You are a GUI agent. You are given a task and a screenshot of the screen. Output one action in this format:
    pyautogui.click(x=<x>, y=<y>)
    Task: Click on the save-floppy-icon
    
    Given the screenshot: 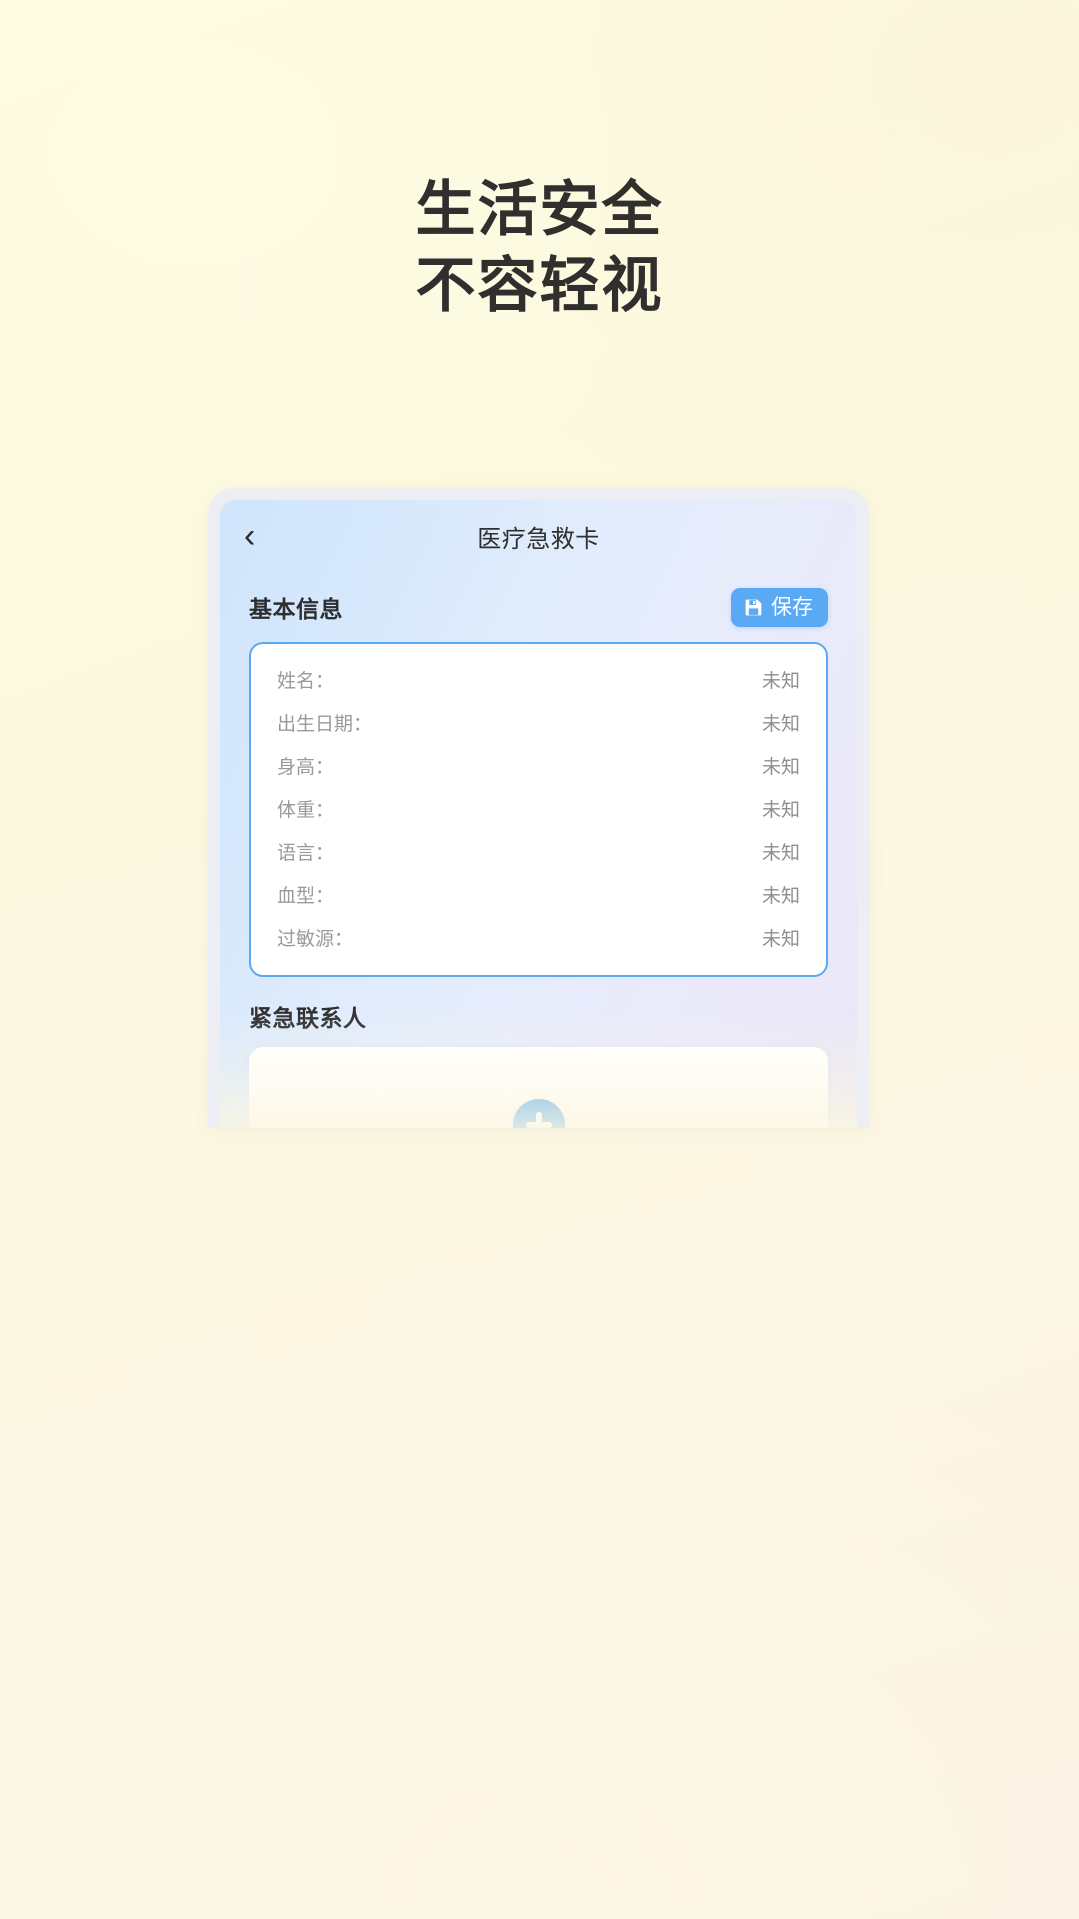 What is the action you would take?
    pyautogui.click(x=753, y=607)
    